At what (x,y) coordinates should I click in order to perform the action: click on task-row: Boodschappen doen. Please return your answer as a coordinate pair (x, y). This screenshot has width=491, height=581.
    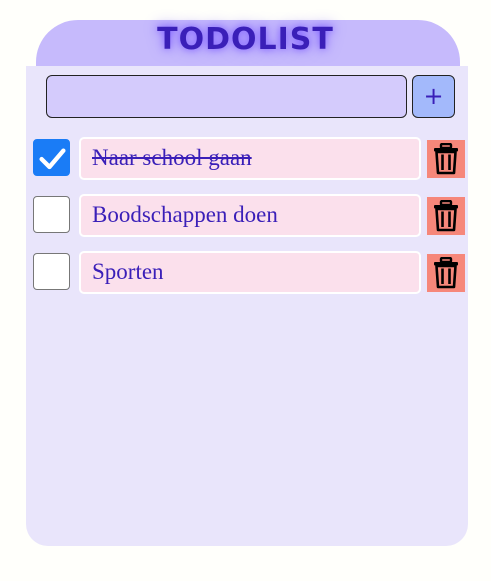
    Looking at the image, I should click on (250, 216).